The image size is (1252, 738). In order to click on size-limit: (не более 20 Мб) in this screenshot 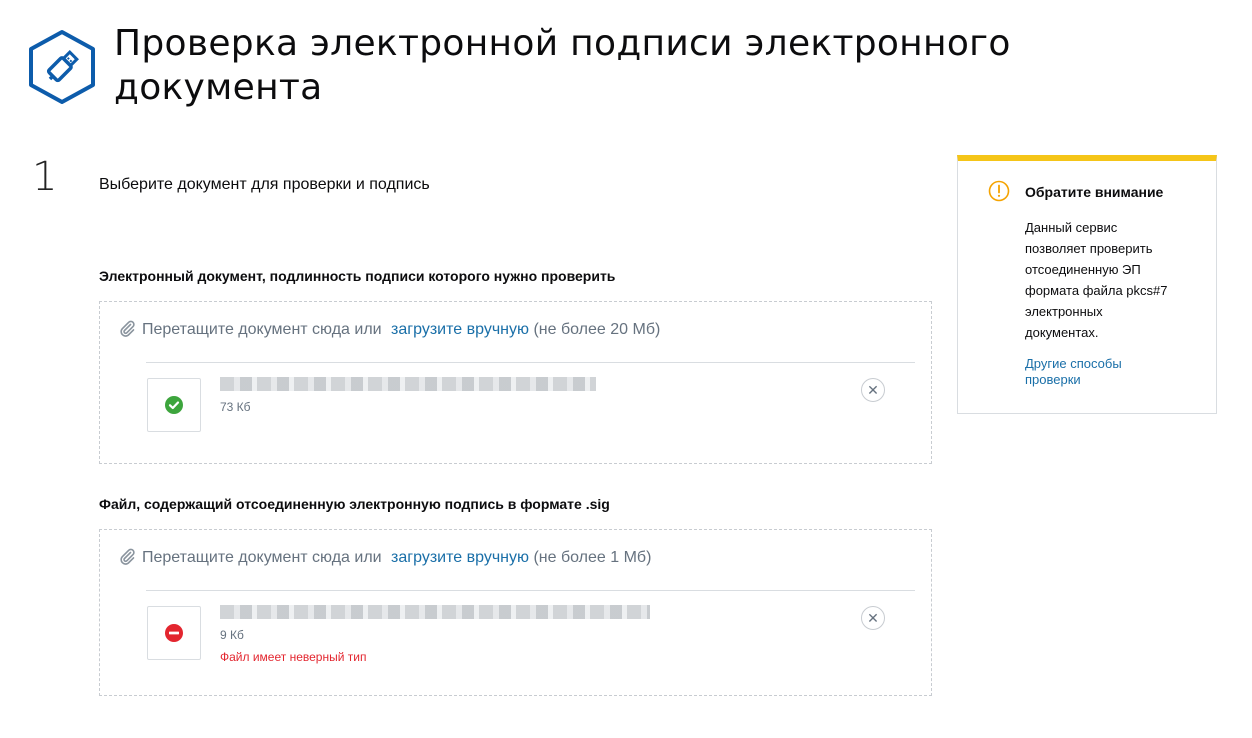, I will do `click(597, 329)`.